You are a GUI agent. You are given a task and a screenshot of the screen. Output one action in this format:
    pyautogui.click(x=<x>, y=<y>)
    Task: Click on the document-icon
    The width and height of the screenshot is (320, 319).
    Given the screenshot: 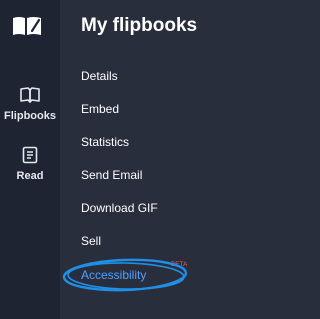 What is the action you would take?
    pyautogui.click(x=30, y=155)
    